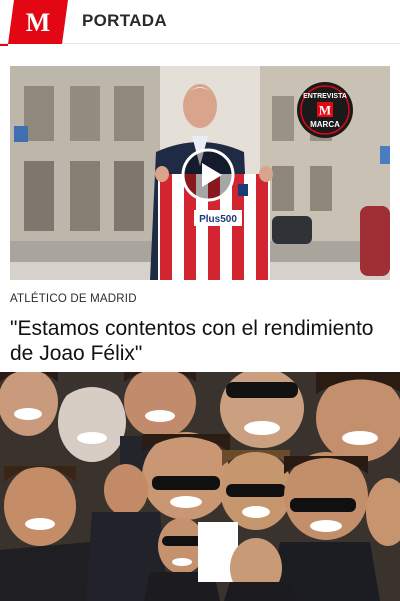 The height and width of the screenshot is (601, 400). Describe the element at coordinates (325, 124) in the screenshot. I see `badge-bottom-text: MARCA` at that location.